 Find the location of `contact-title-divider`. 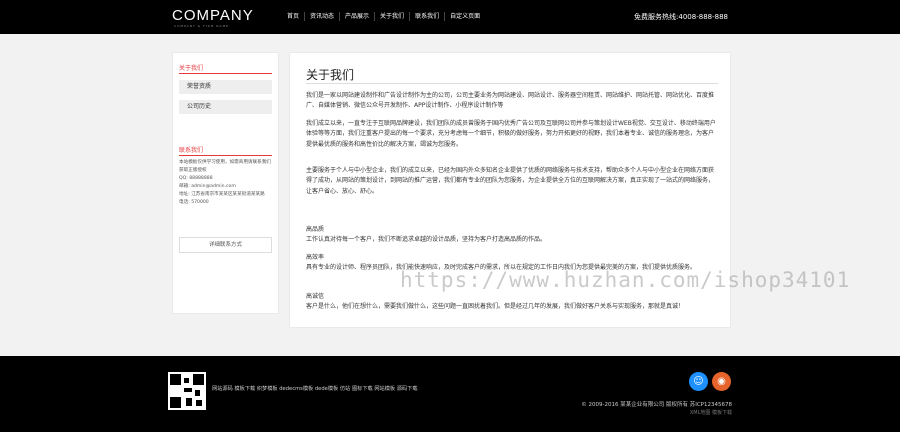

contact-title-divider is located at coordinates (225, 155).